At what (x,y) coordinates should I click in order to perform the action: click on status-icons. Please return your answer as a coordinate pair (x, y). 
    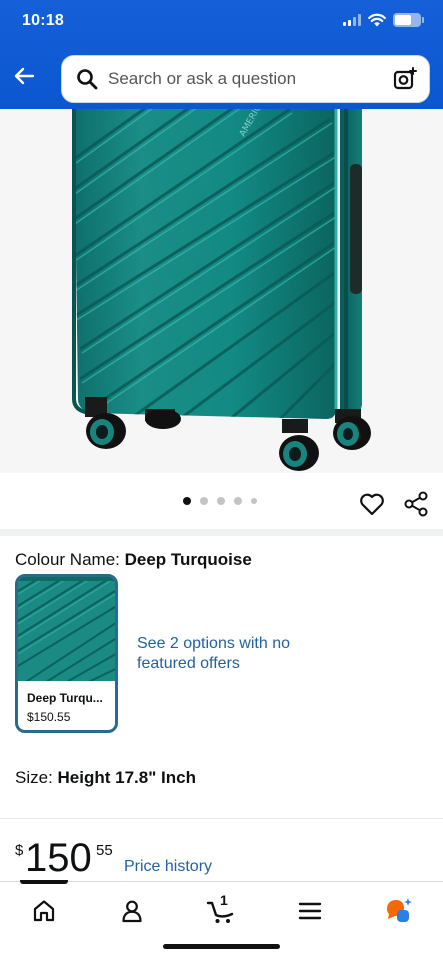
    Looking at the image, I should click on (383, 20).